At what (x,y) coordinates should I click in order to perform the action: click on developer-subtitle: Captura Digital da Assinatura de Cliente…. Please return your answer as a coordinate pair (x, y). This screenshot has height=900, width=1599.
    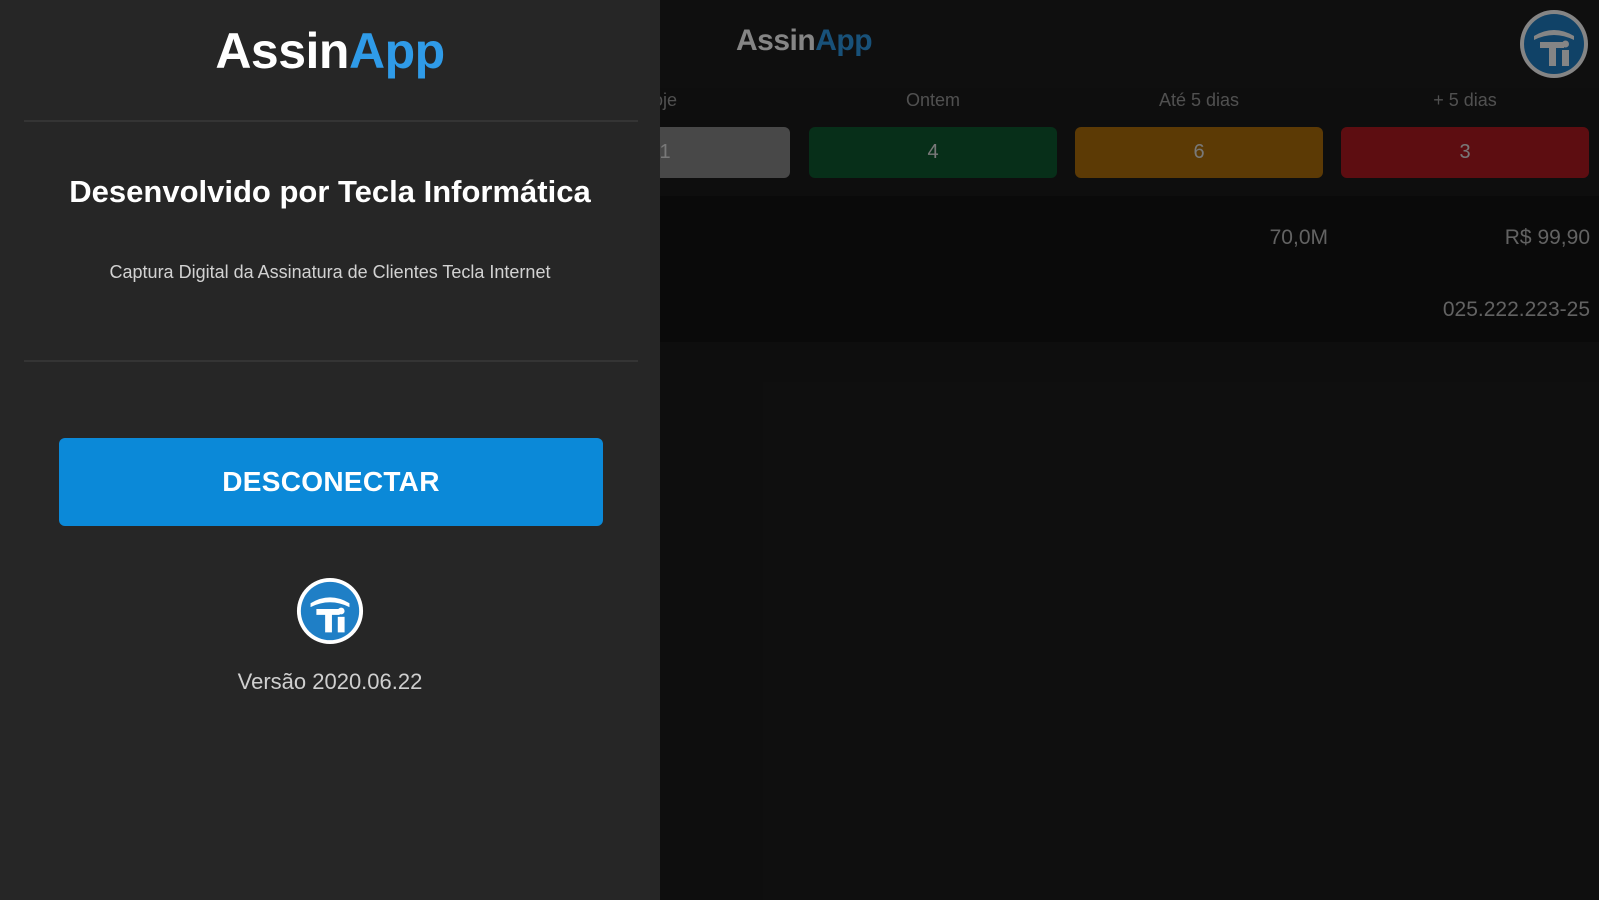
    Looking at the image, I should click on (330, 272).